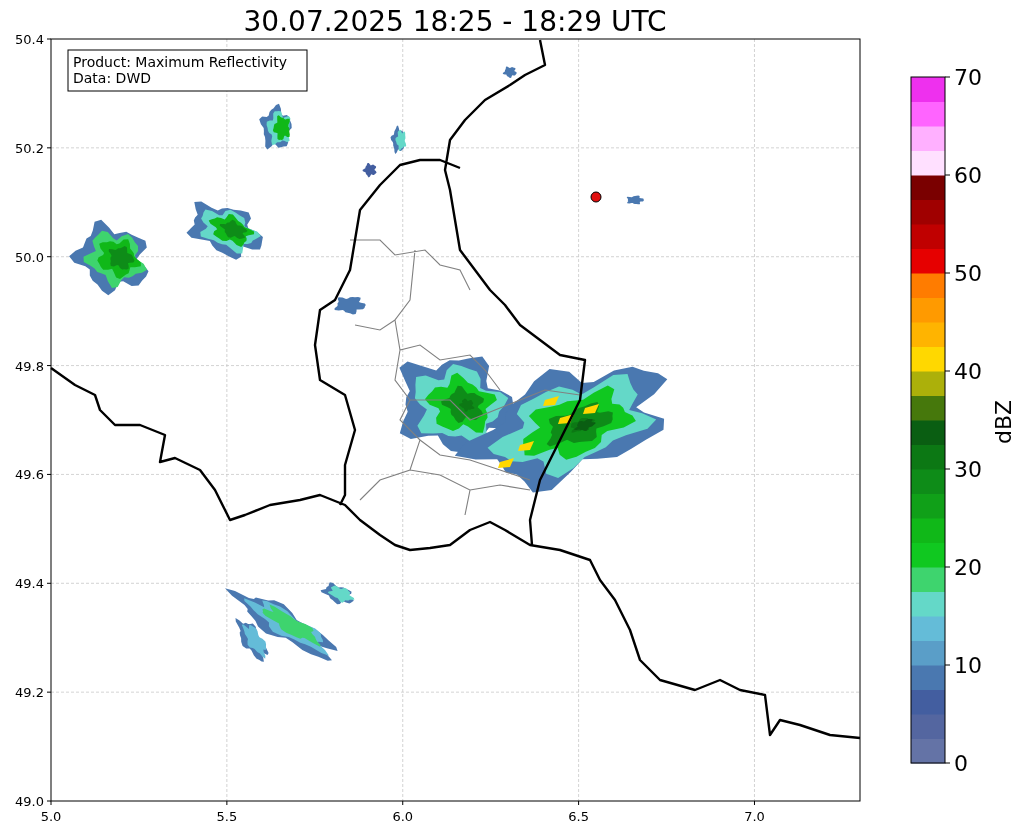  What do you see at coordinates (51, 816) in the screenshot?
I see `x-tick-label: 5.0` at bounding box center [51, 816].